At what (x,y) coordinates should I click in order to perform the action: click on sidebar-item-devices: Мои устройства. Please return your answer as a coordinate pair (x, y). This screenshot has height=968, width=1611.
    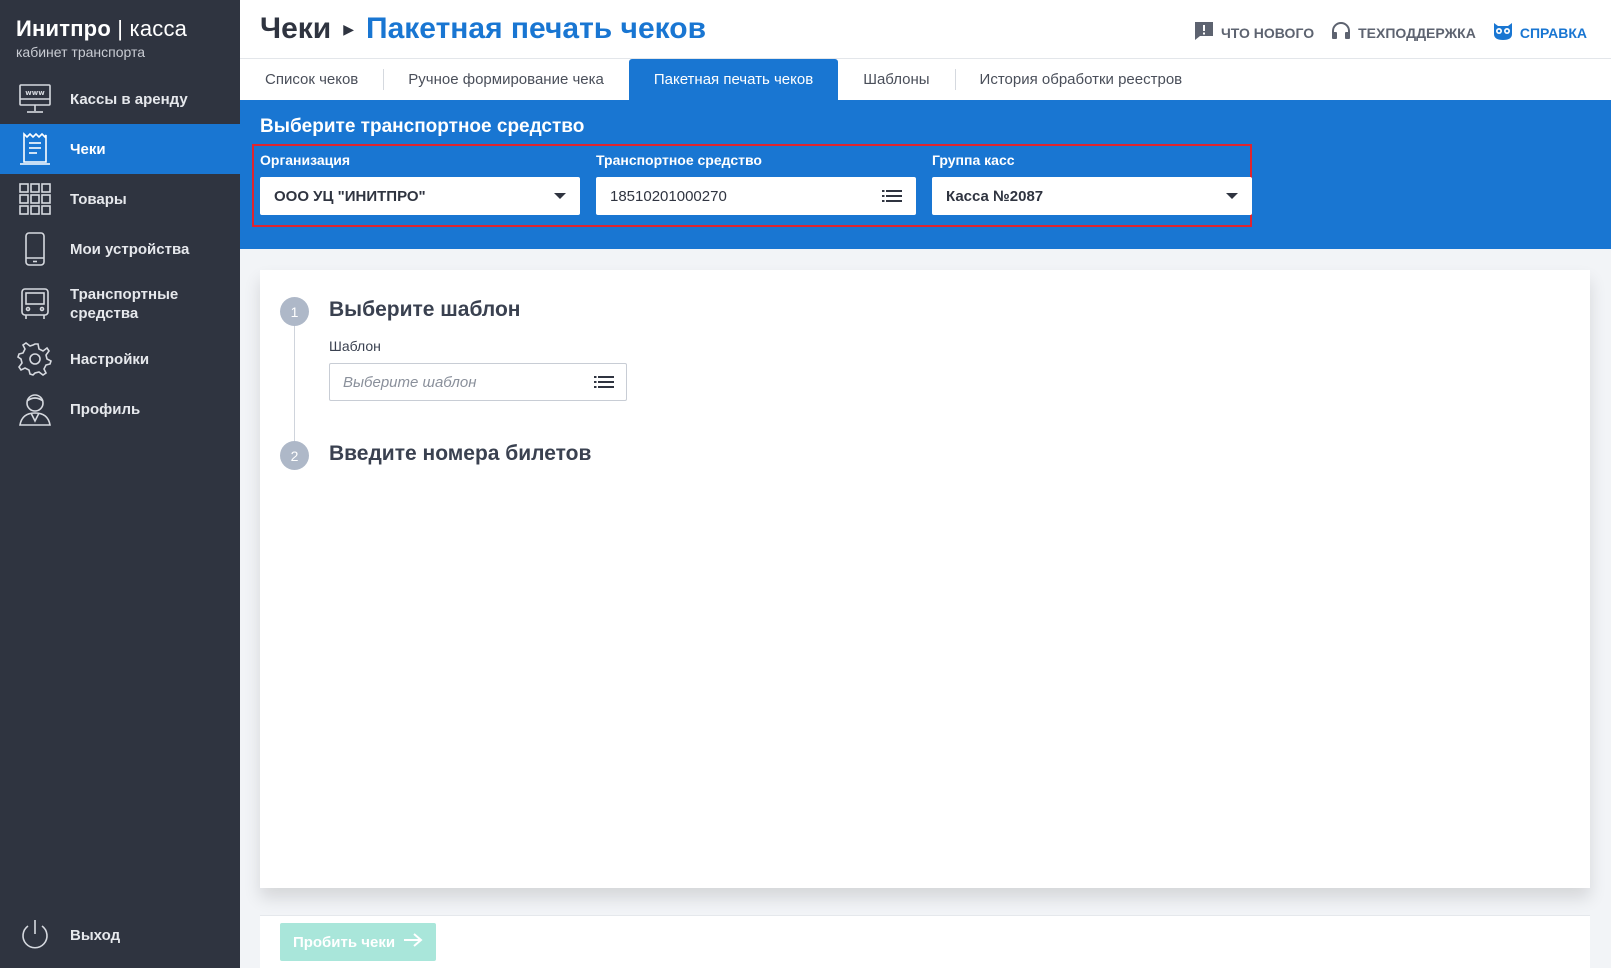
    Looking at the image, I should click on (120, 249).